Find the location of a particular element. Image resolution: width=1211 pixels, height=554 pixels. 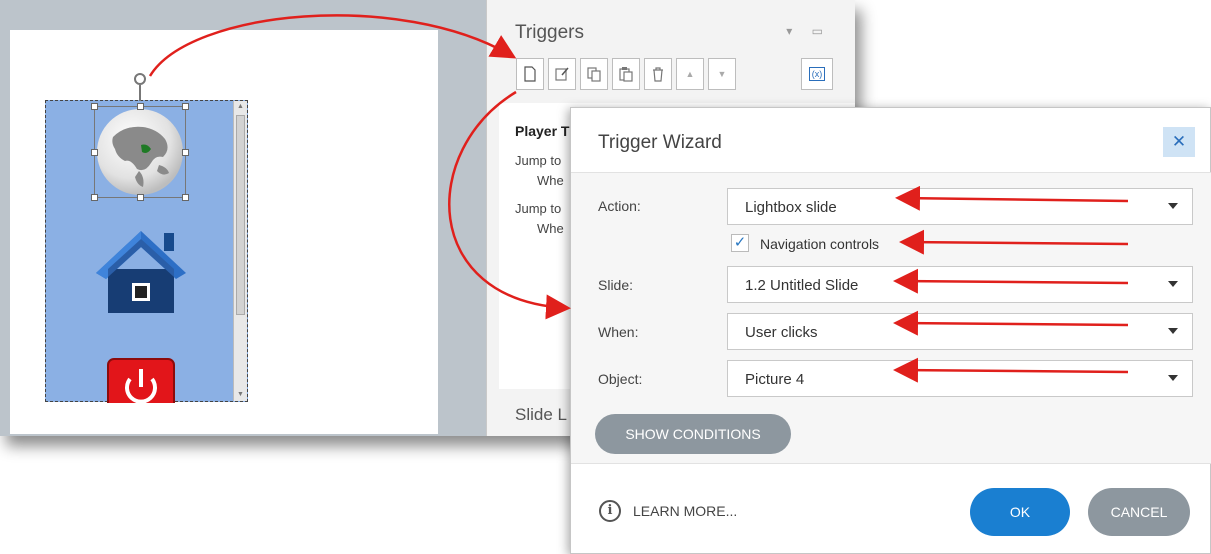

triggers-toolbar: ▲ ▼ is located at coordinates (626, 75).